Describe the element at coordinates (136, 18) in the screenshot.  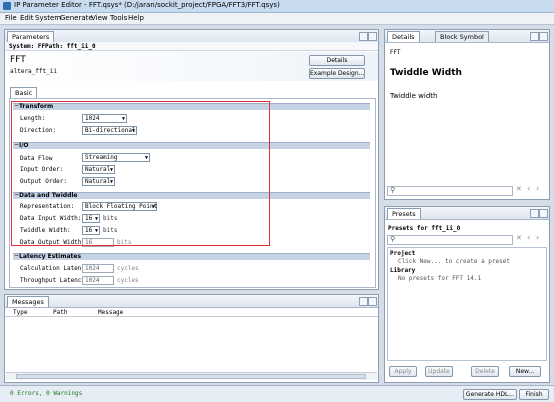
I see `menu-help: Help` at that location.